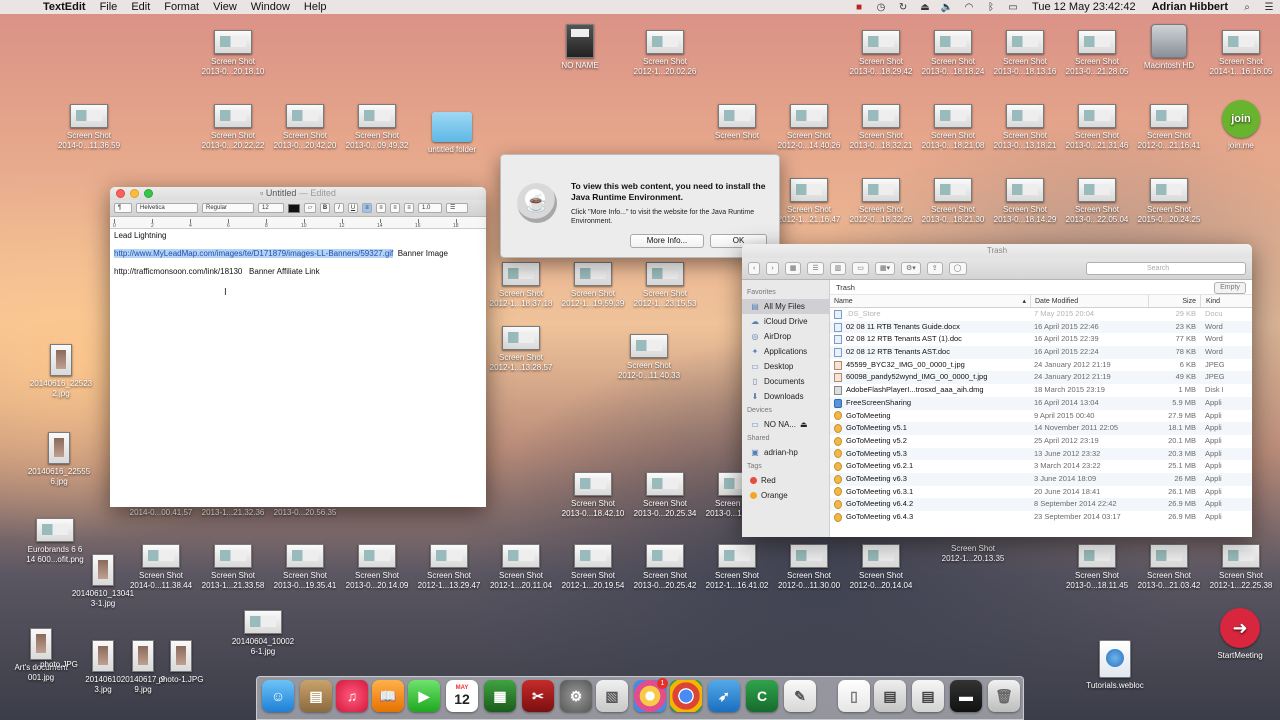 Image resolution: width=1280 pixels, height=720 pixels. I want to click on desktop-file: Screen Shot 2015-0...20.24.25, so click(1169, 201).